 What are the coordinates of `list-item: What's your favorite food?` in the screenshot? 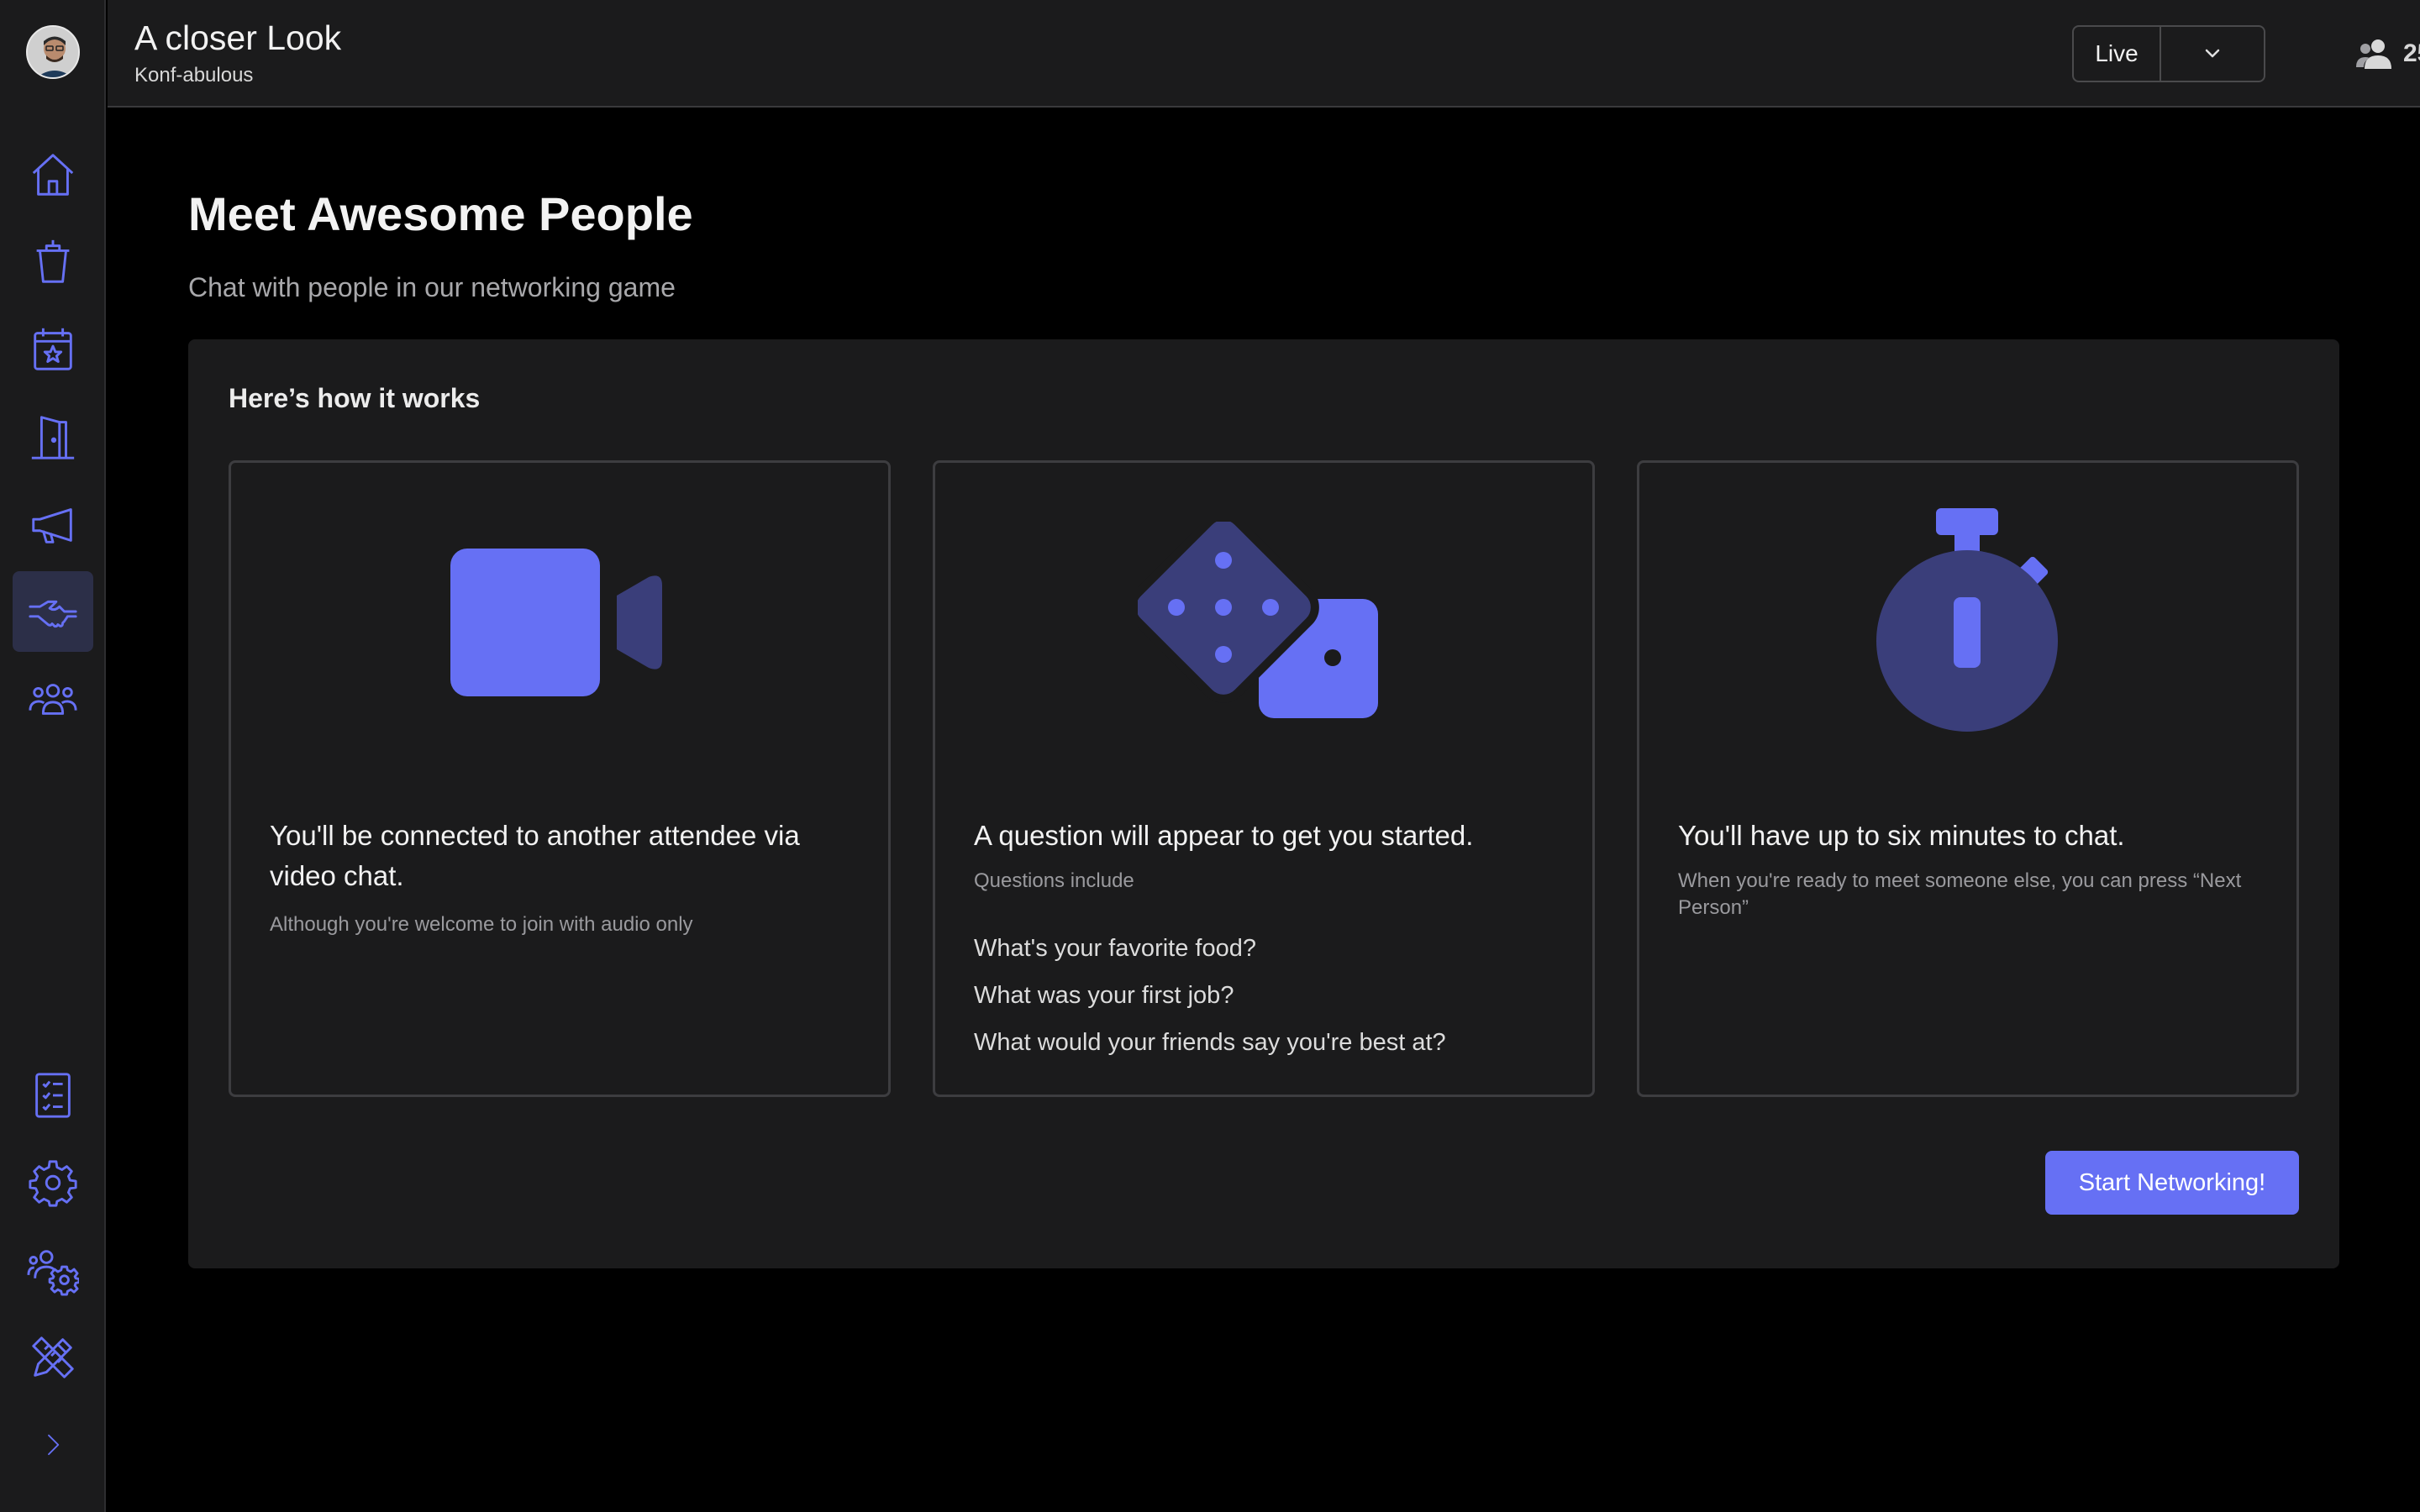 It's located at (1115, 948).